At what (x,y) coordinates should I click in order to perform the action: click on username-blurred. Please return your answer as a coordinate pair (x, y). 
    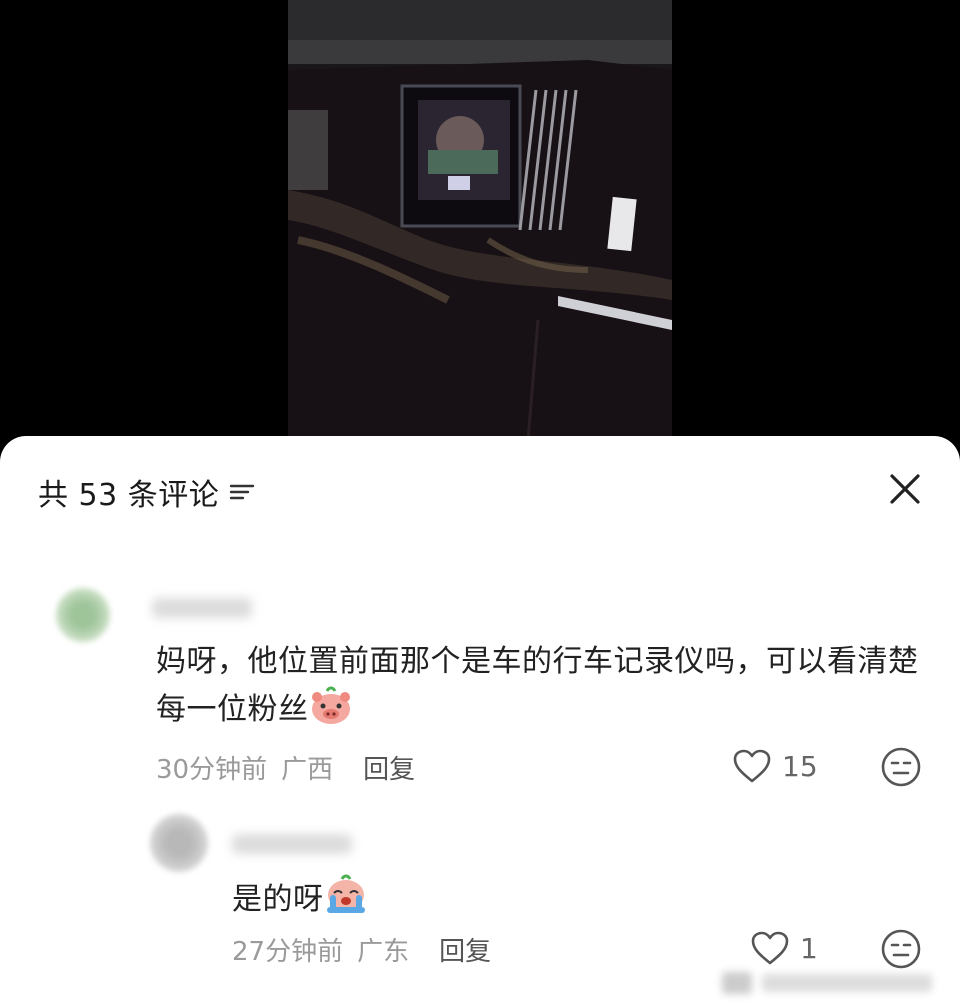
    Looking at the image, I should click on (202, 608).